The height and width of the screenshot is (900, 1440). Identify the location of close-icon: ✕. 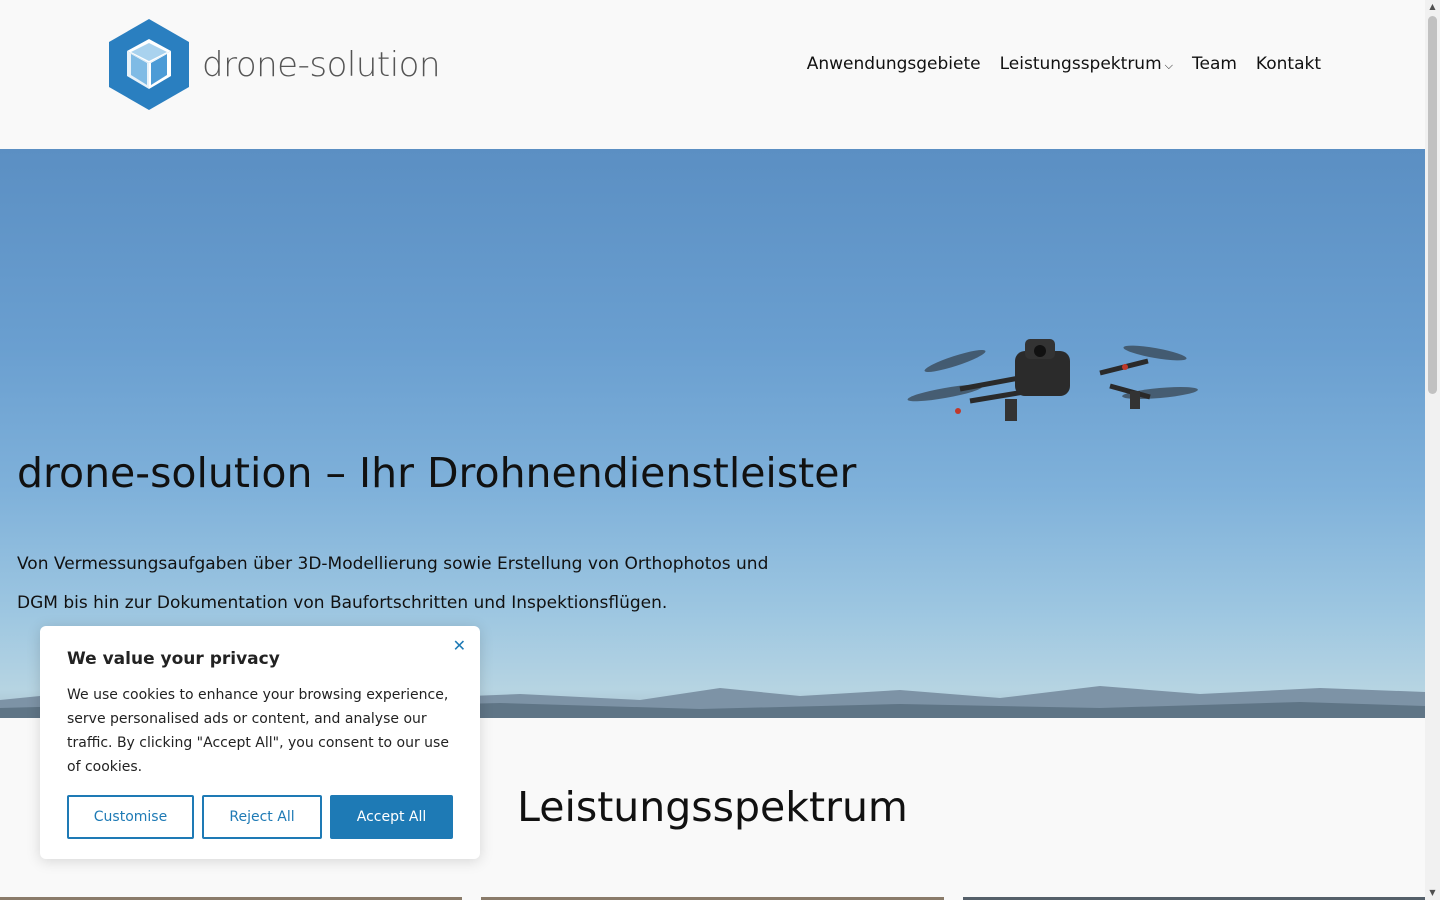
(459, 645).